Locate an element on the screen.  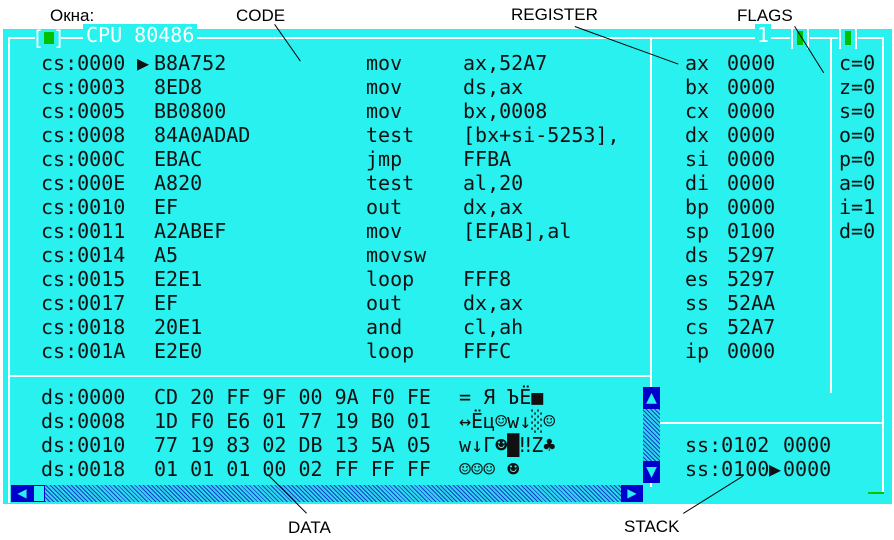
code-line: cs:000C EBAC jmp FFBA is located at coordinates (343, 159).